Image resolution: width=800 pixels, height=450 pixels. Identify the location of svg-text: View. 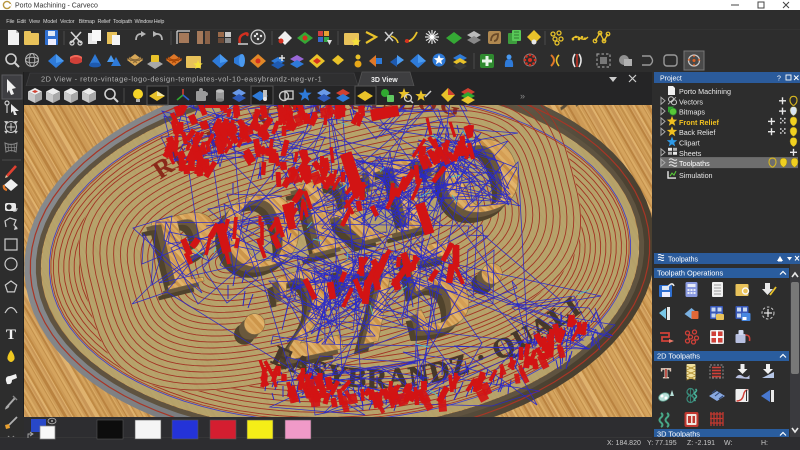
(34, 22).